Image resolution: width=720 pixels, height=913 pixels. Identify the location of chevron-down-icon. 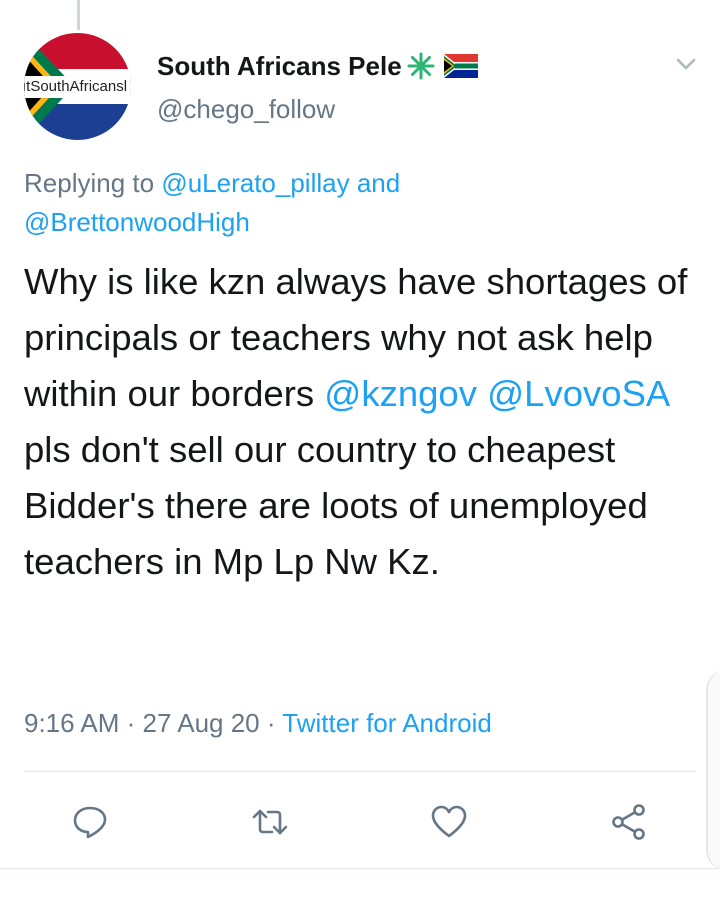
(686, 64).